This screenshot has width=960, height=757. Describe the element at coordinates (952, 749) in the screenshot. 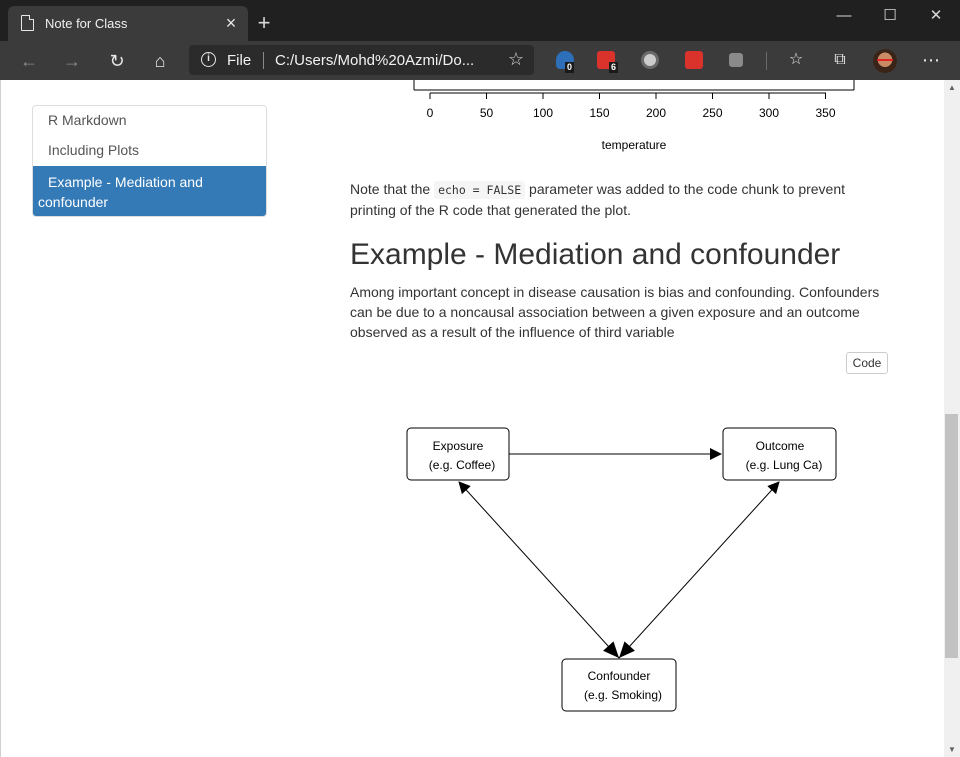

I see `scroll-down-arrow-icon: ▼` at that location.